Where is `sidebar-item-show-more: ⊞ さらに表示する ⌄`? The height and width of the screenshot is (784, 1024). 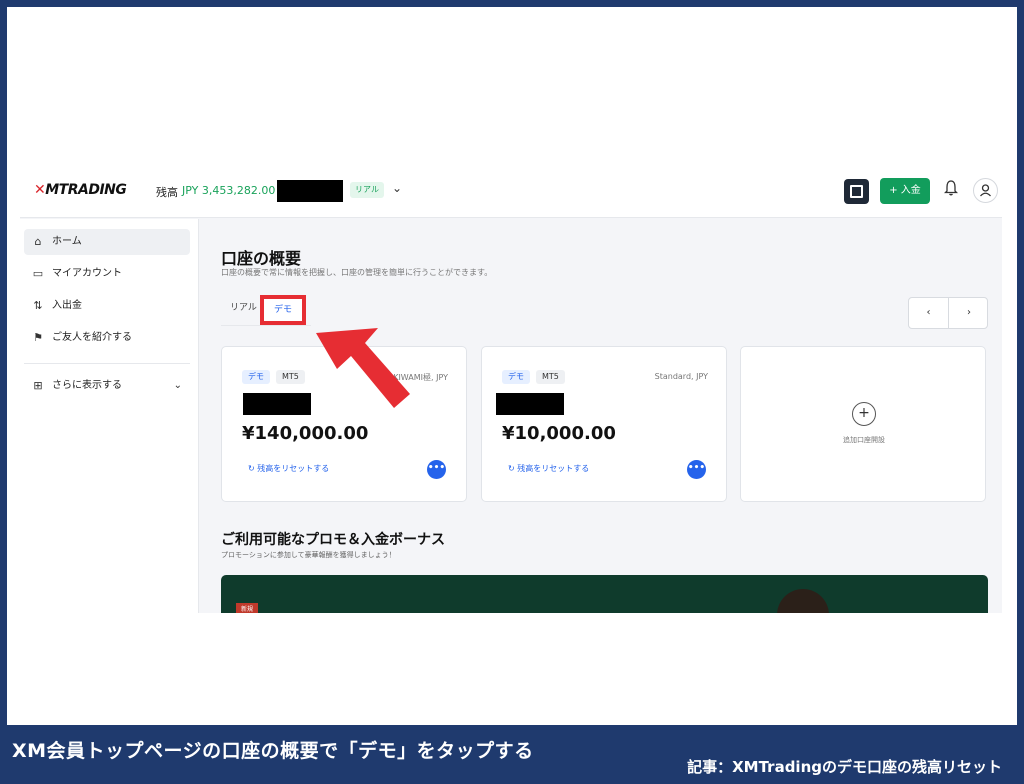
sidebar-item-show-more: ⊞ さらに表示する ⌄ is located at coordinates (107, 386).